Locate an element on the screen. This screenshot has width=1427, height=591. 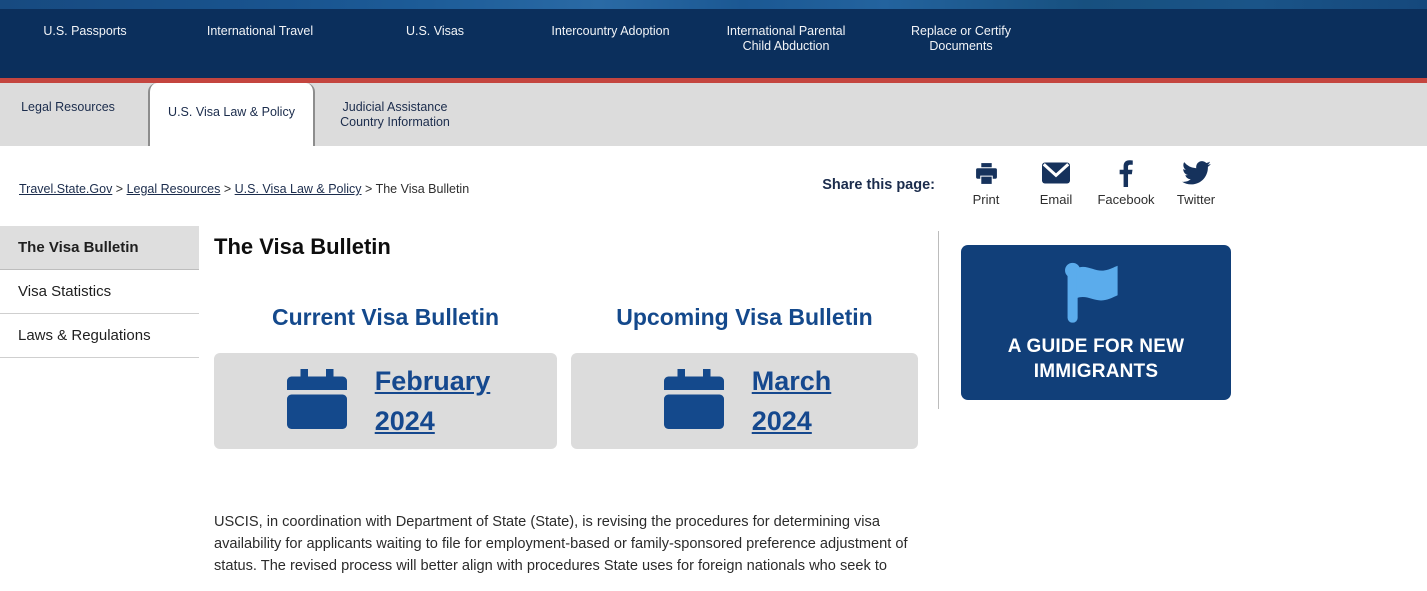
share-label: Share this page: is located at coordinates (878, 185).